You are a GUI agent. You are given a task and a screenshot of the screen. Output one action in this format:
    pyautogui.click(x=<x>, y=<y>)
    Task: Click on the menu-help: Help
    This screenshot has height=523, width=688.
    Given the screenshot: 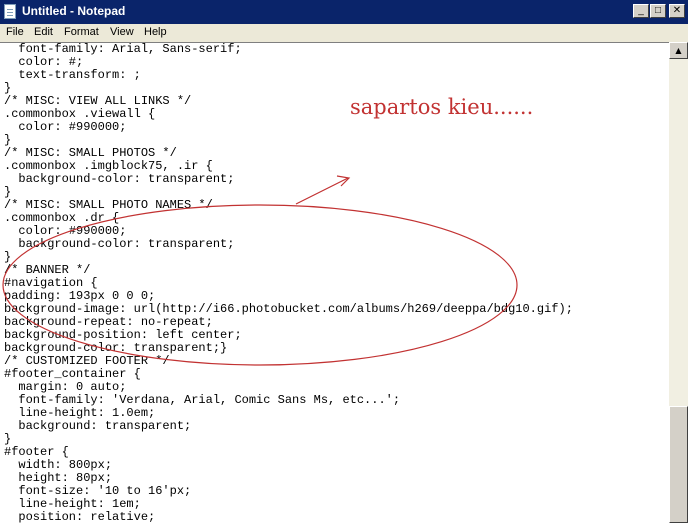 What is the action you would take?
    pyautogui.click(x=155, y=32)
    